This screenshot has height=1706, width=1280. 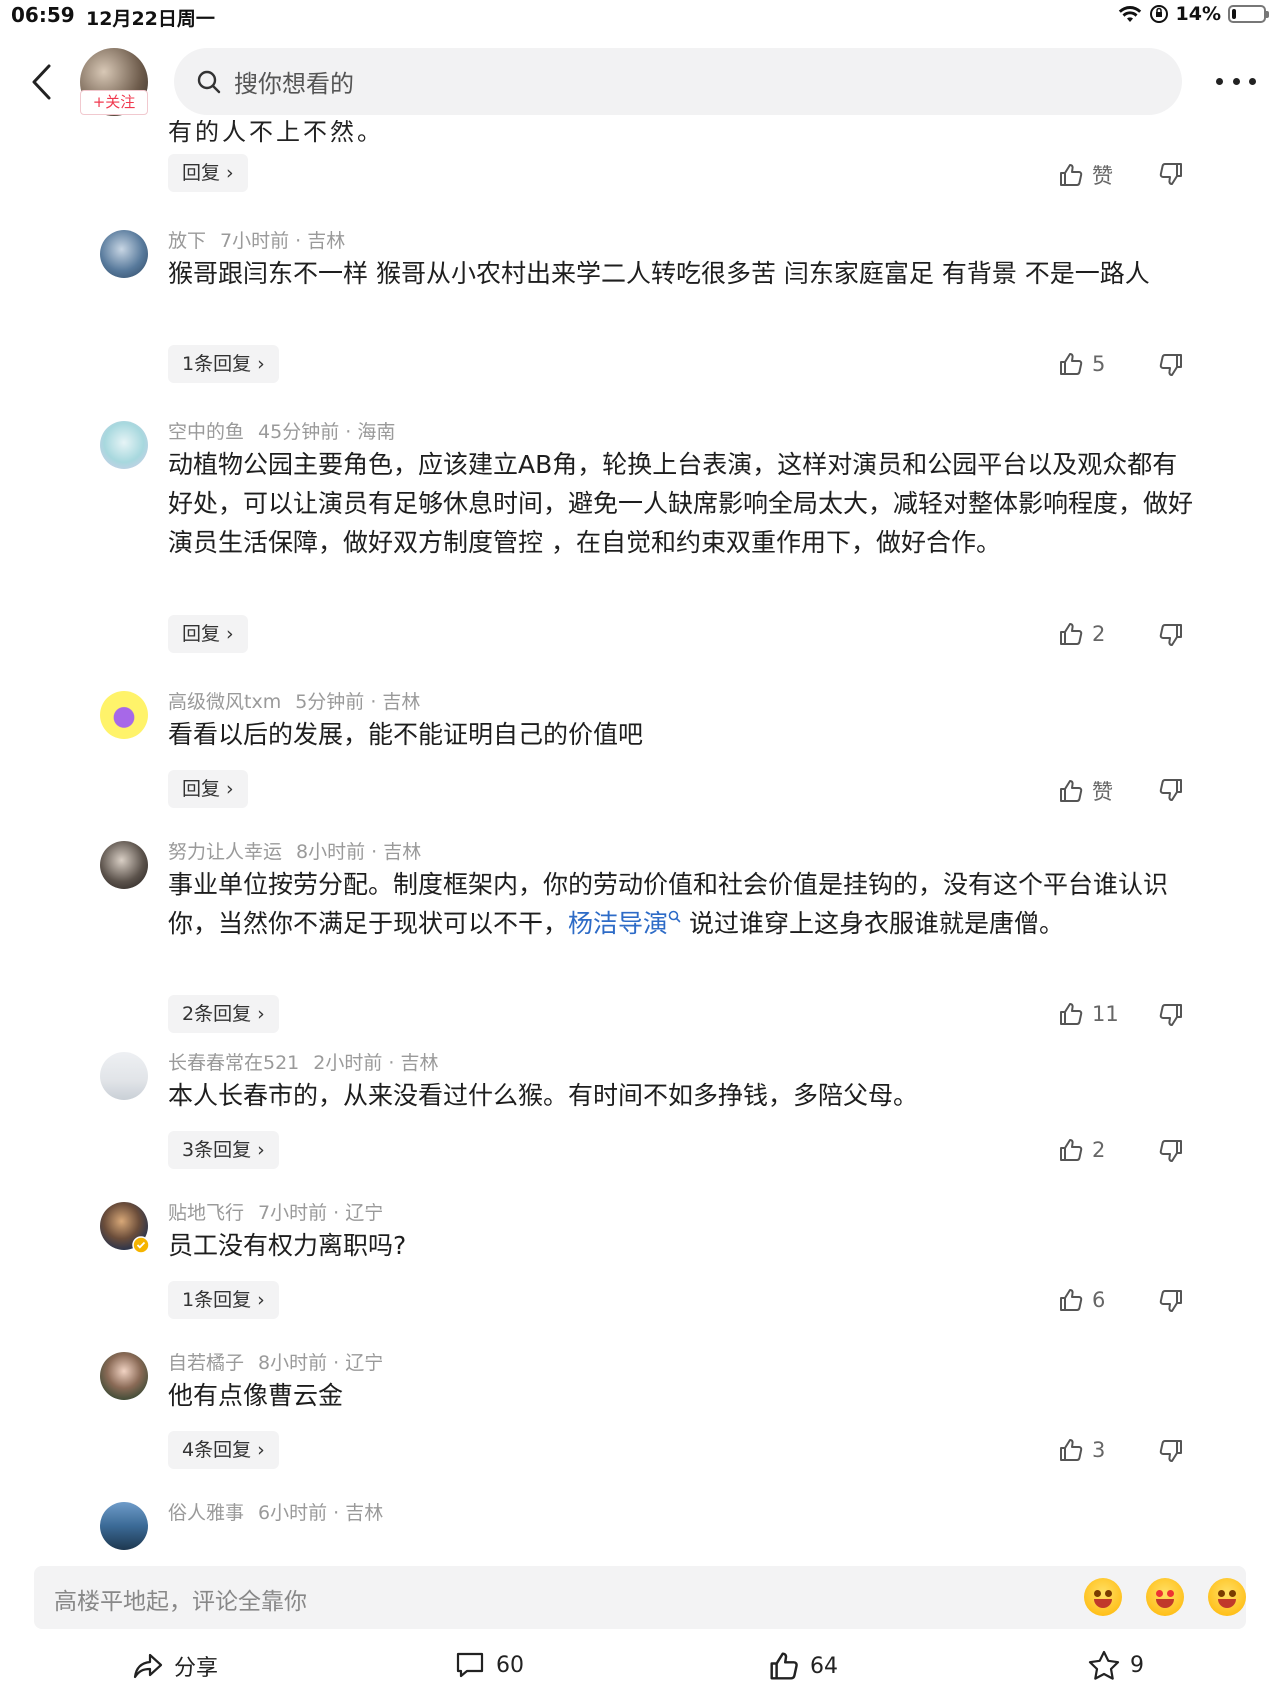 I want to click on more-options-button, so click(x=1236, y=81).